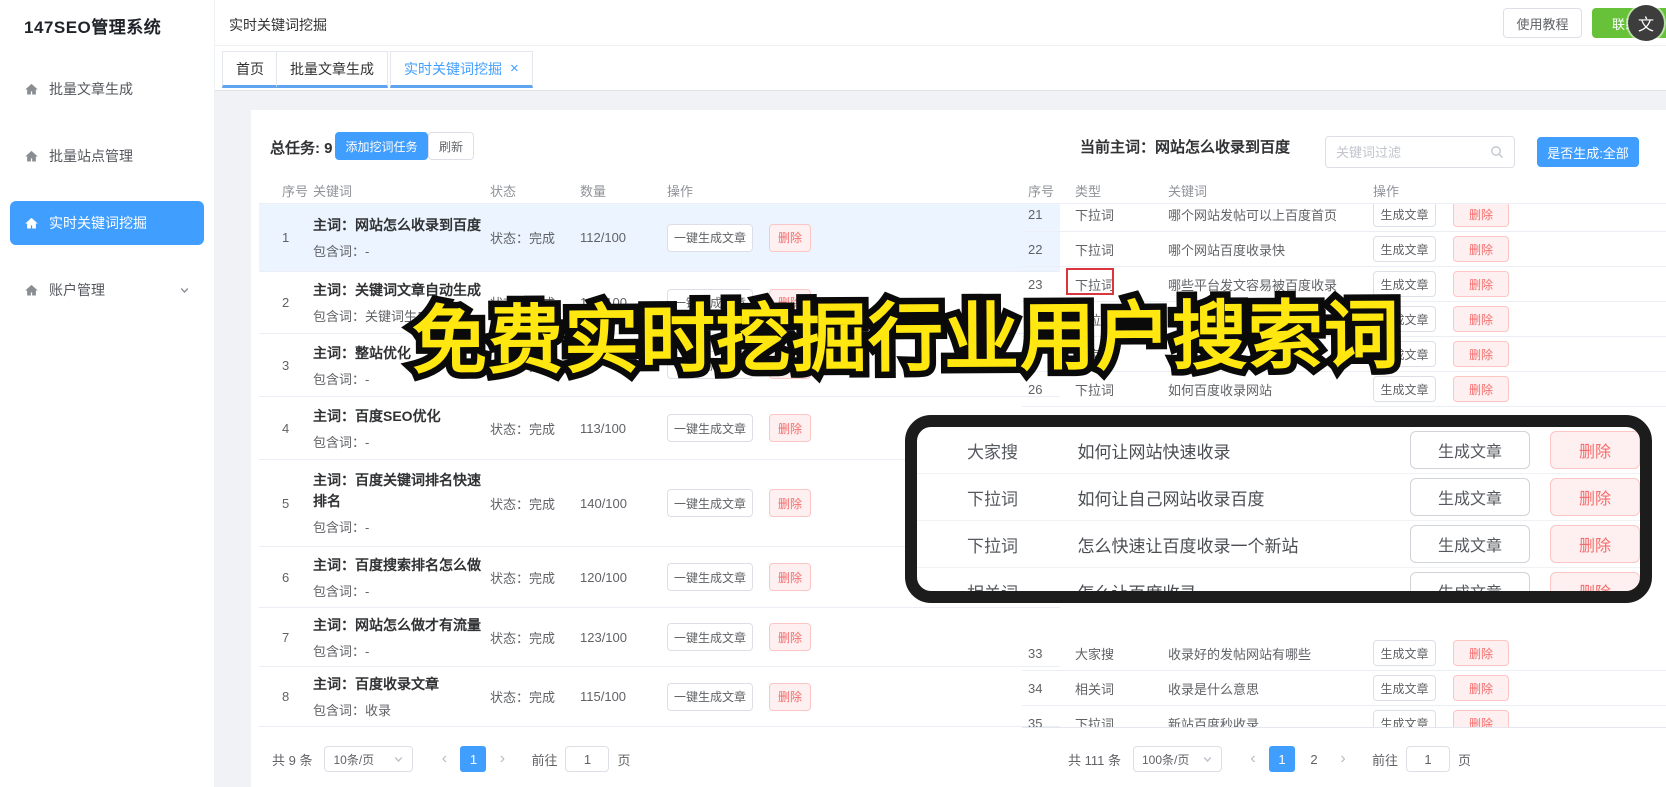 The height and width of the screenshot is (787, 1666). What do you see at coordinates (503, 191) in the screenshot?
I see `column-header: 状态` at bounding box center [503, 191].